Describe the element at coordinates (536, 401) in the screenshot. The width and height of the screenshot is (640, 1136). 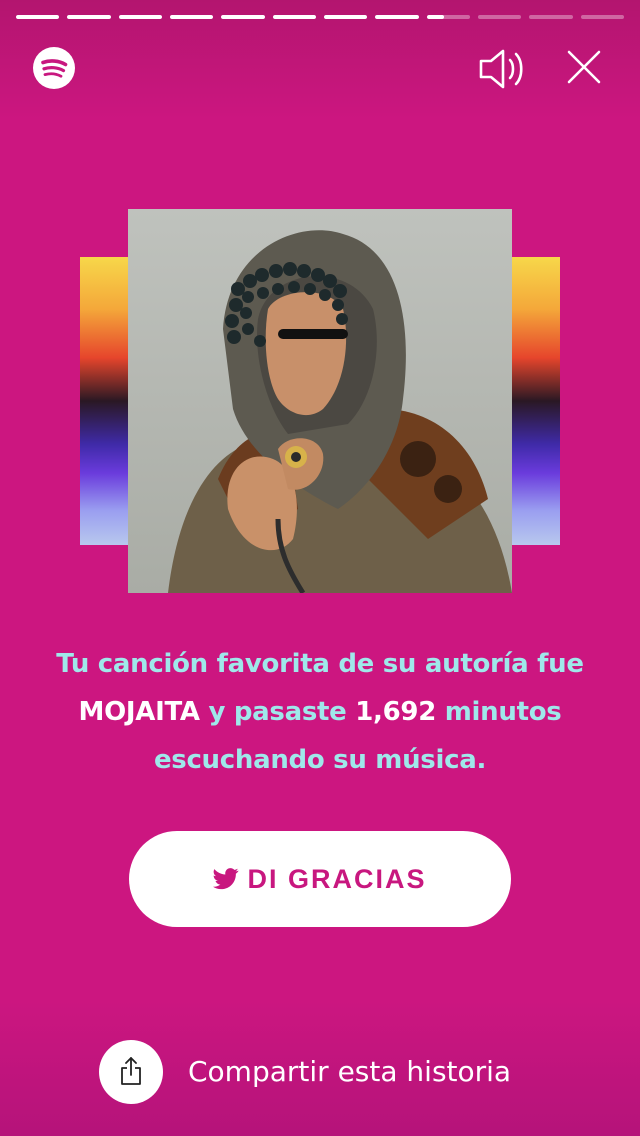
I see `gradient-bar-right` at that location.